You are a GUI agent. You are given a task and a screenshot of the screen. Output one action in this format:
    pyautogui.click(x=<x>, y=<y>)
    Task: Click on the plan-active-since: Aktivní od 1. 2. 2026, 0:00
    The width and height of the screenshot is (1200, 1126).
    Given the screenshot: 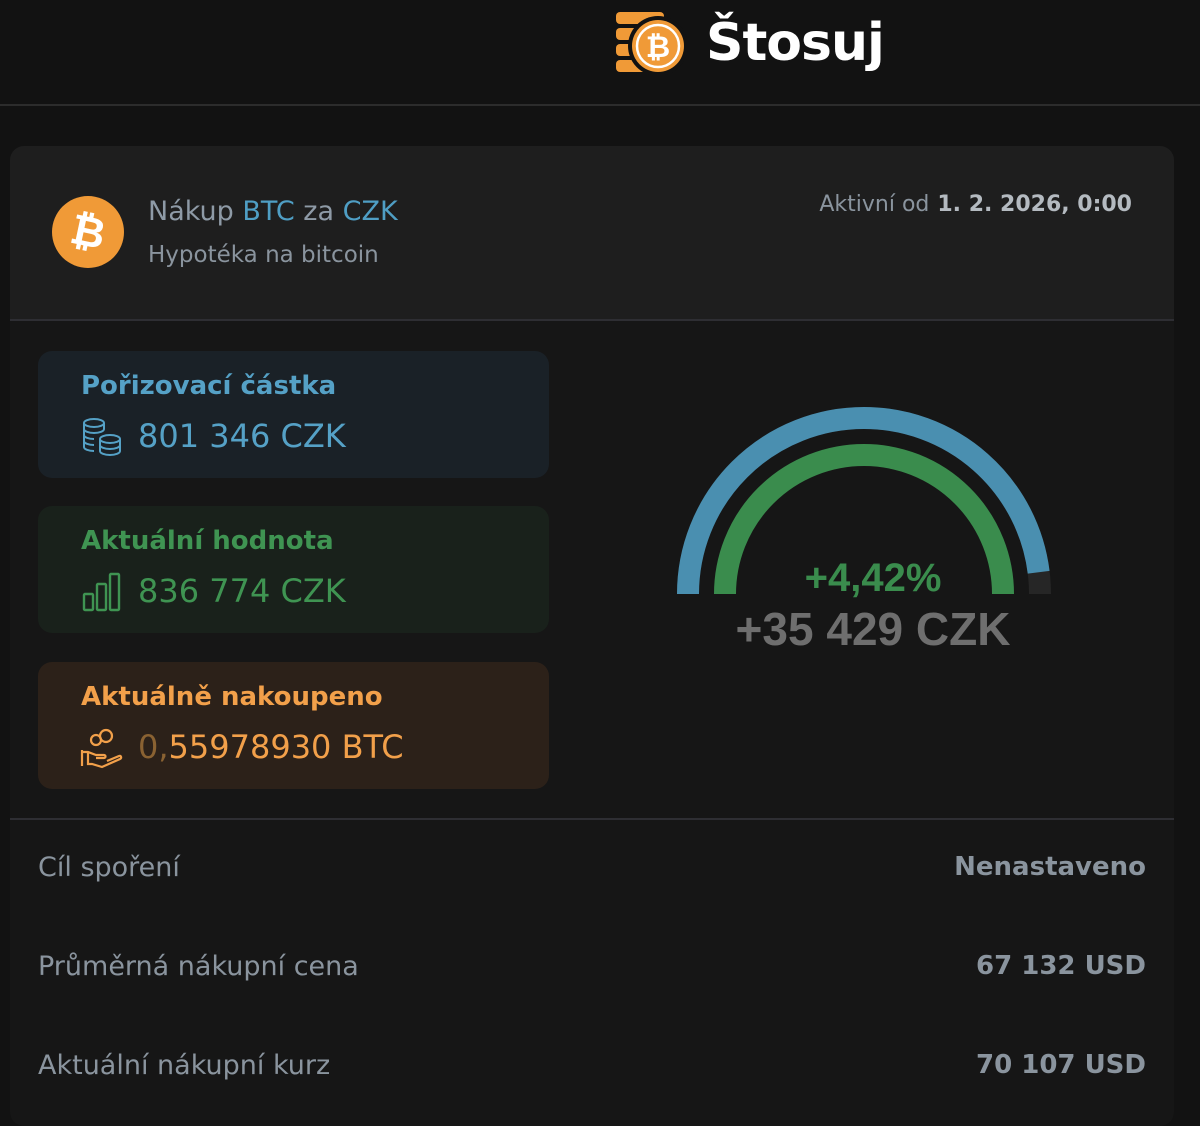 What is the action you would take?
    pyautogui.click(x=975, y=204)
    